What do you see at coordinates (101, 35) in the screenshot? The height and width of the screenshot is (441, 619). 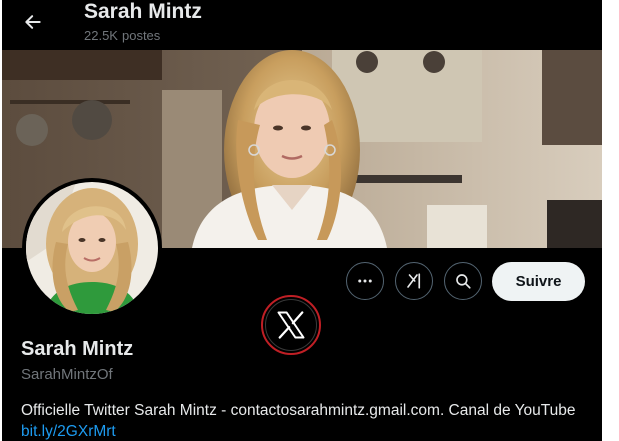 I see `post-count-value: 22.5K` at bounding box center [101, 35].